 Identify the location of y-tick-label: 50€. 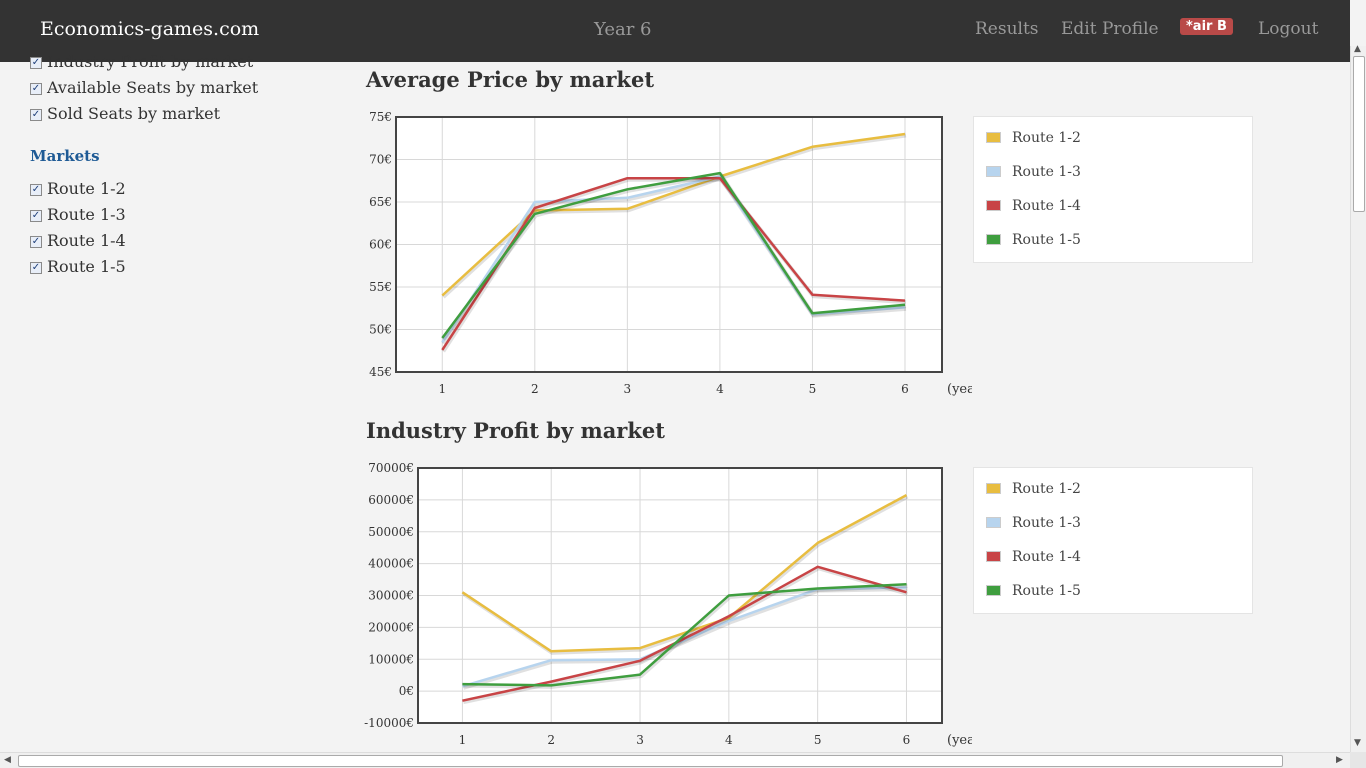
(380, 330).